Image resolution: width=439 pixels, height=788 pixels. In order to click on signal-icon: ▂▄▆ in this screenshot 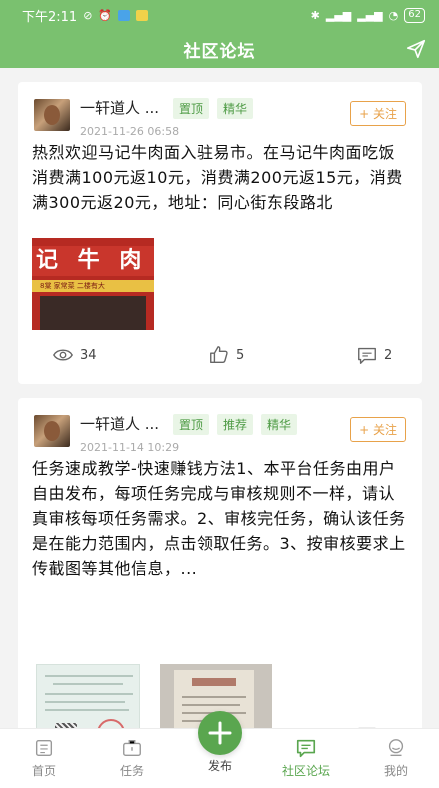, I will do `click(338, 15)`.